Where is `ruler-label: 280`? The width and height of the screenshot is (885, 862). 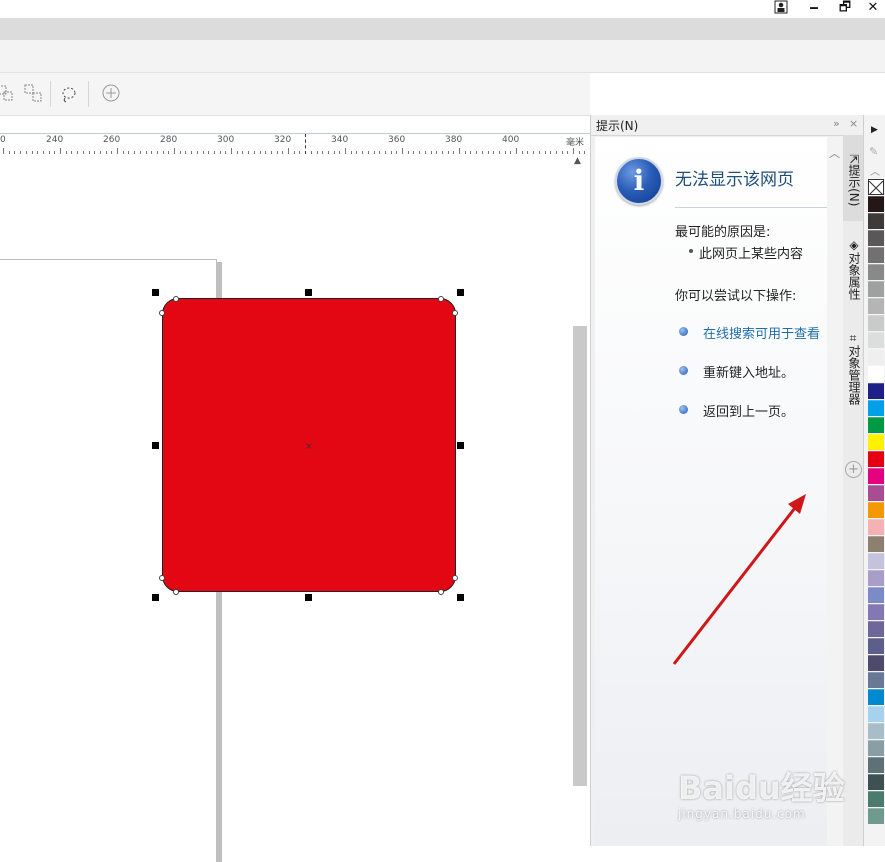 ruler-label: 280 is located at coordinates (169, 140).